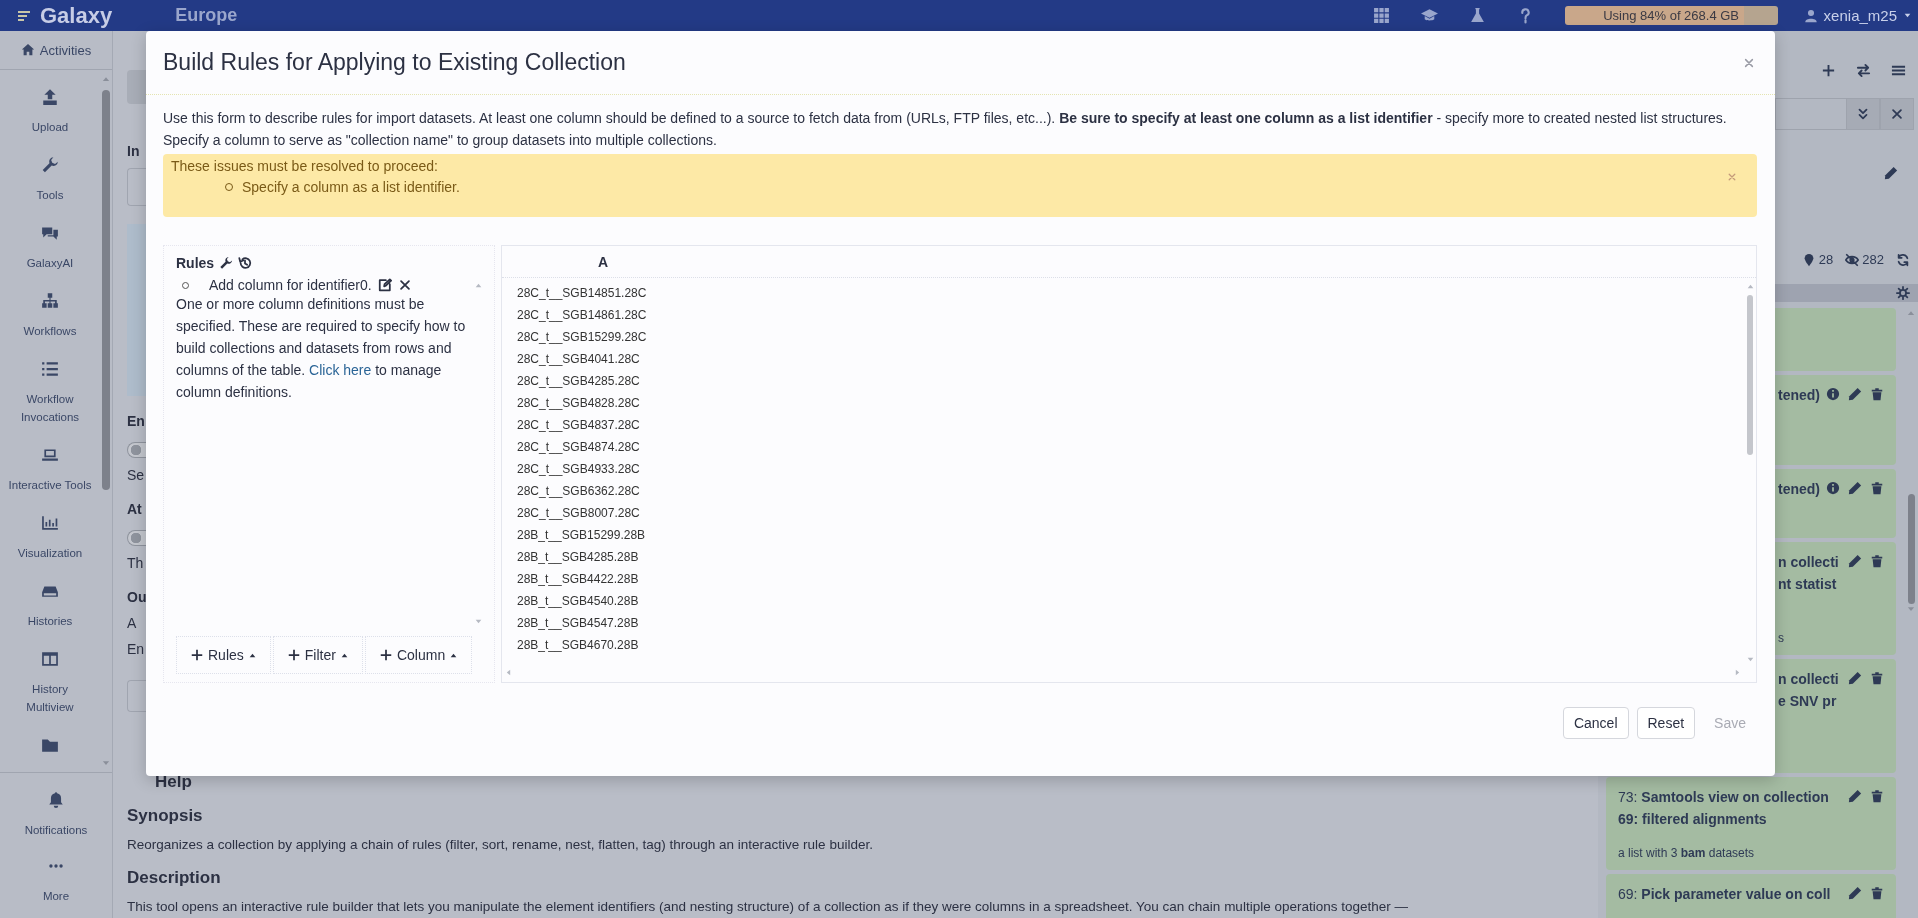  What do you see at coordinates (137, 597) in the screenshot?
I see `form-label: Ou` at bounding box center [137, 597].